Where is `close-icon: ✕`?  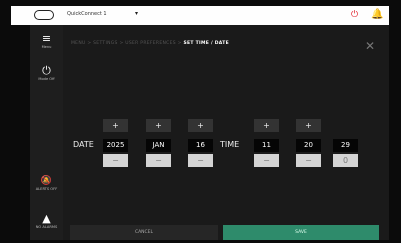 close-icon: ✕ is located at coordinates (370, 46).